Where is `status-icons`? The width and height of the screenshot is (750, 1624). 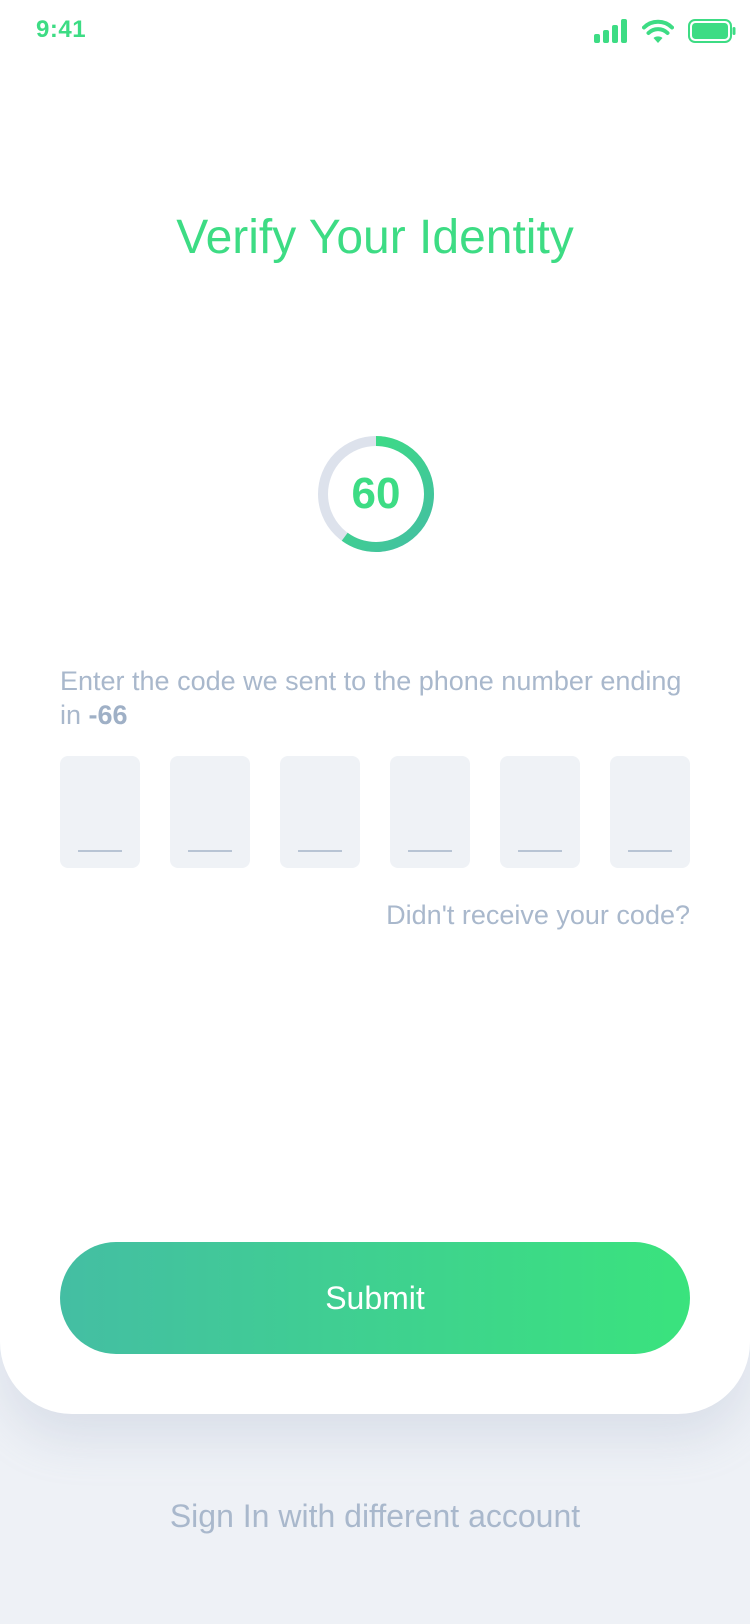
status-icons is located at coordinates (665, 31).